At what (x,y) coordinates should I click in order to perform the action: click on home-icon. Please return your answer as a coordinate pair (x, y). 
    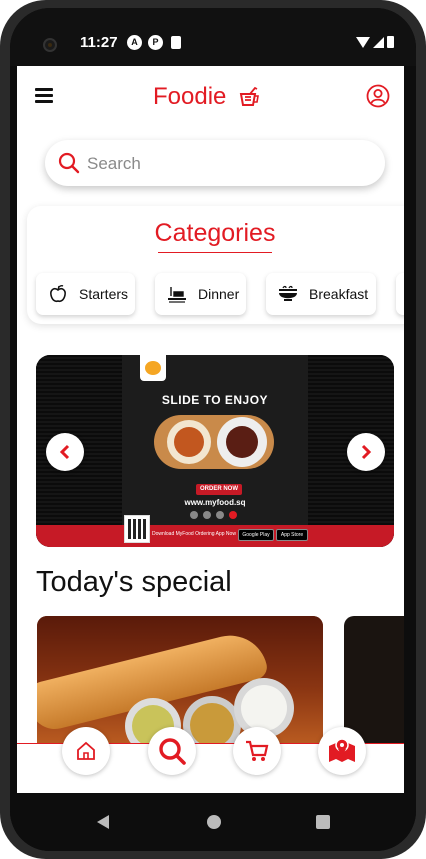
    Looking at the image, I should click on (86, 750).